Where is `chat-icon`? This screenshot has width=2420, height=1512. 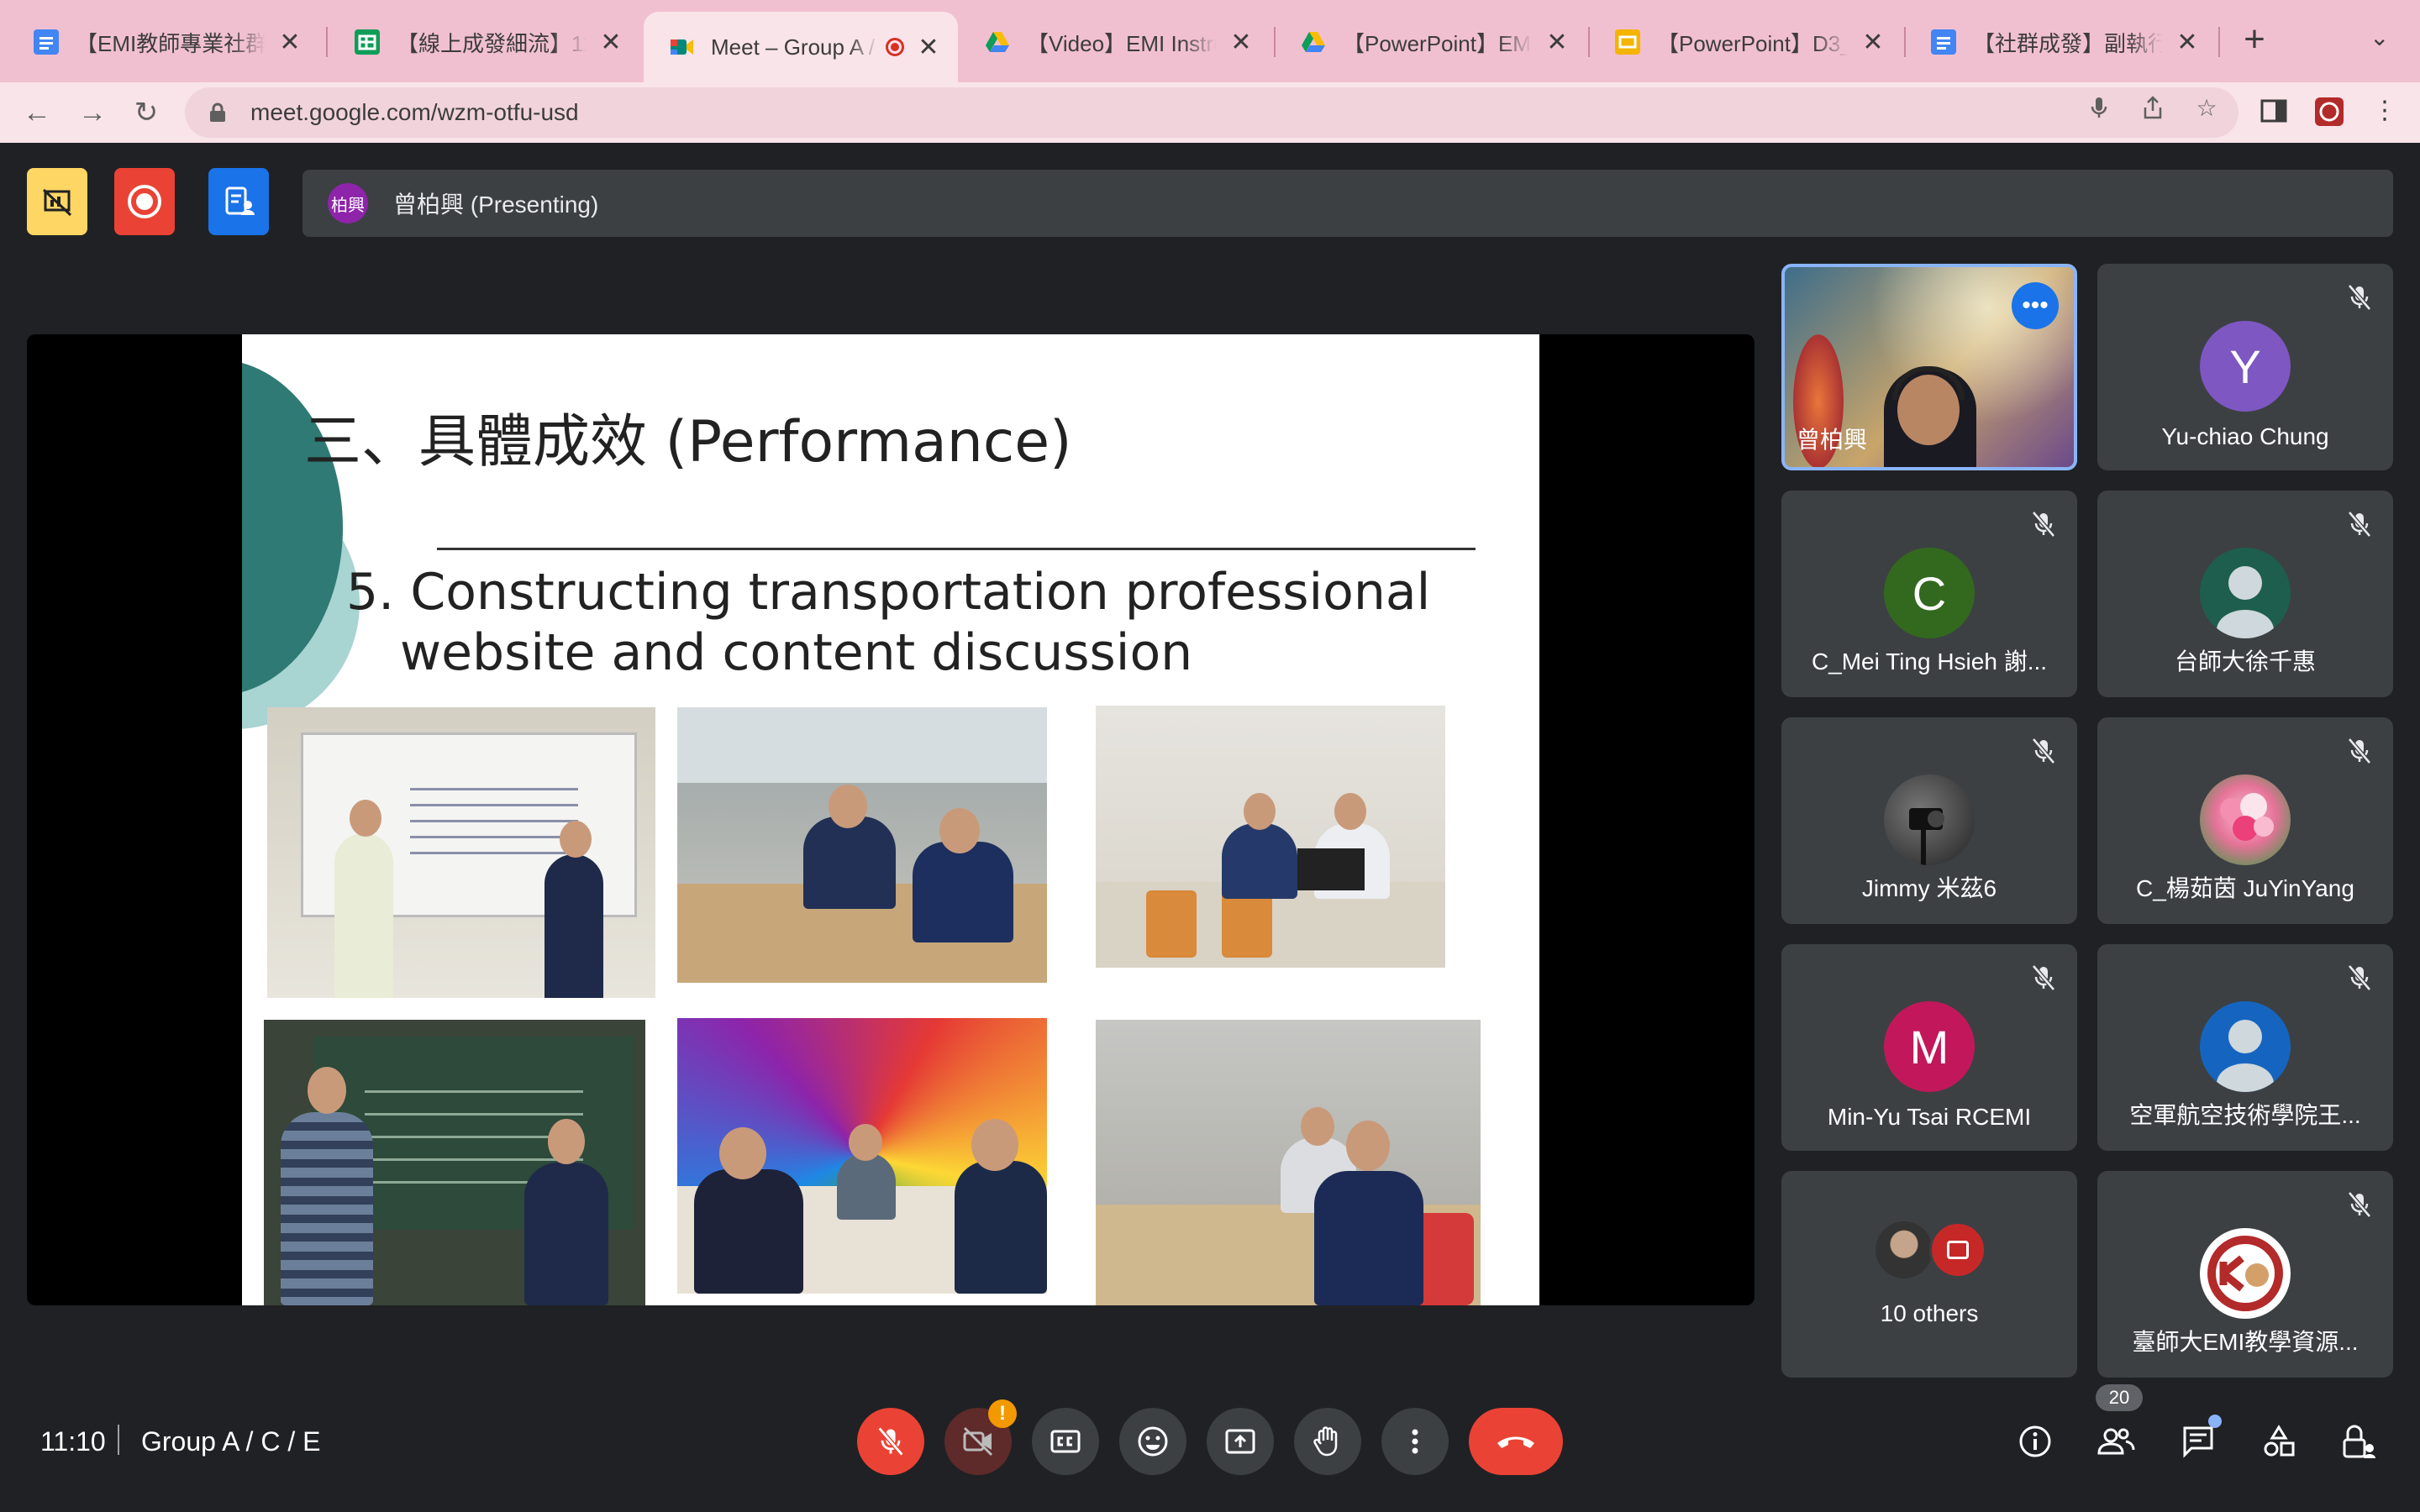
chat-icon is located at coordinates (2198, 1442).